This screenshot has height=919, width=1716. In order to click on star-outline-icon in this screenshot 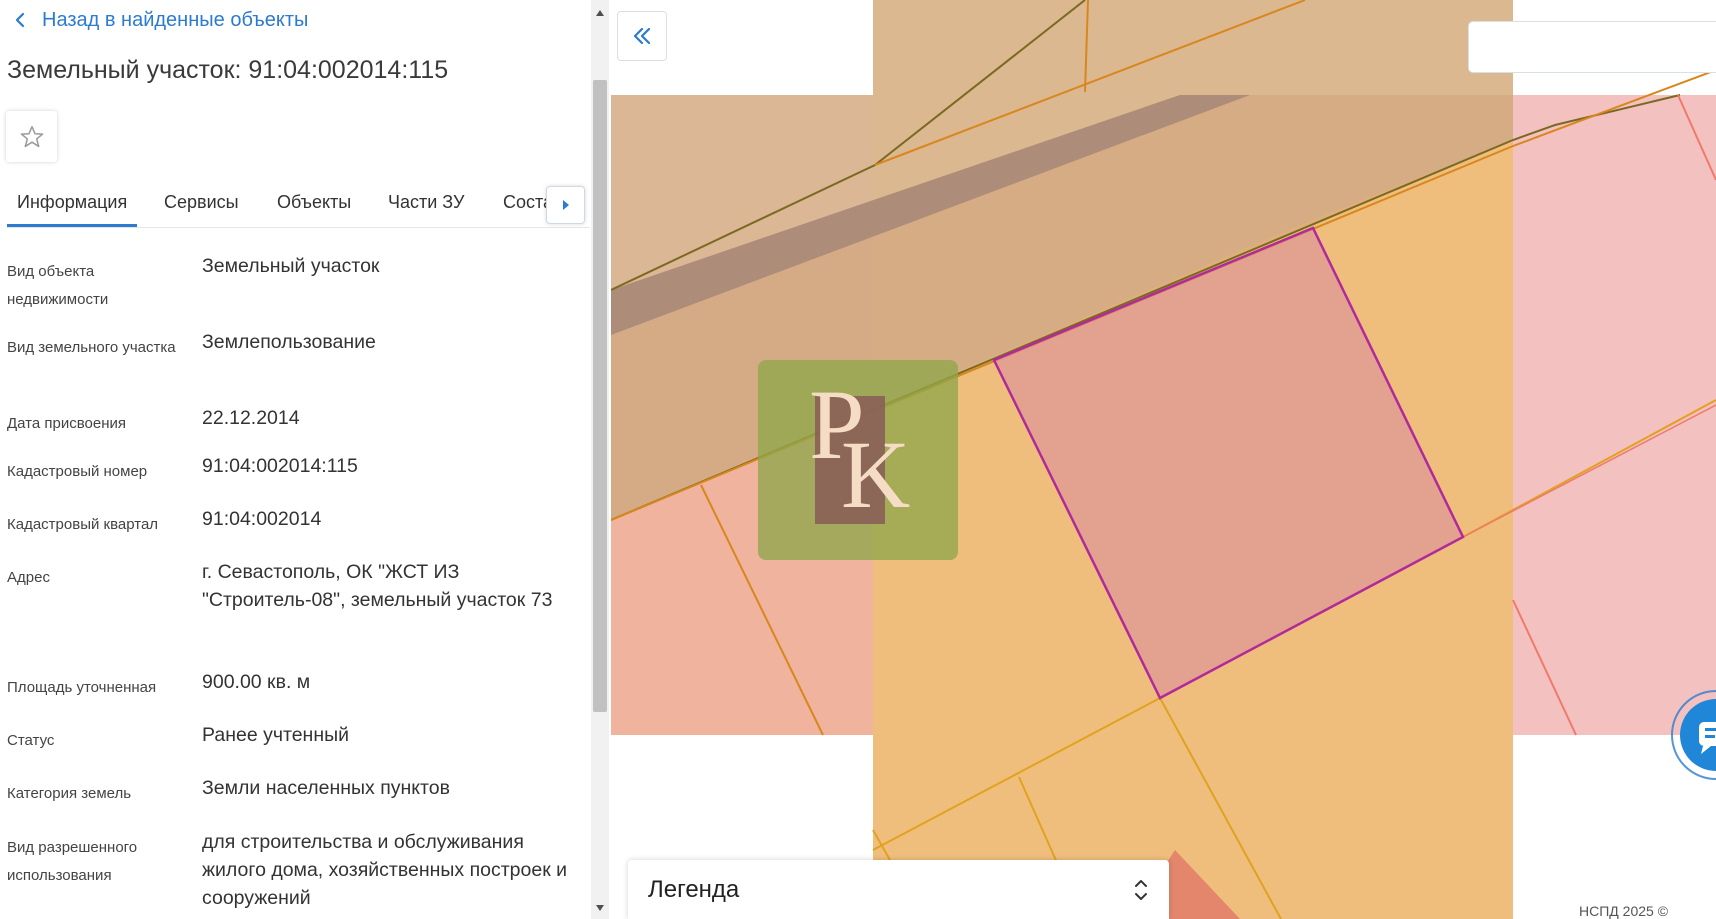, I will do `click(31, 136)`.